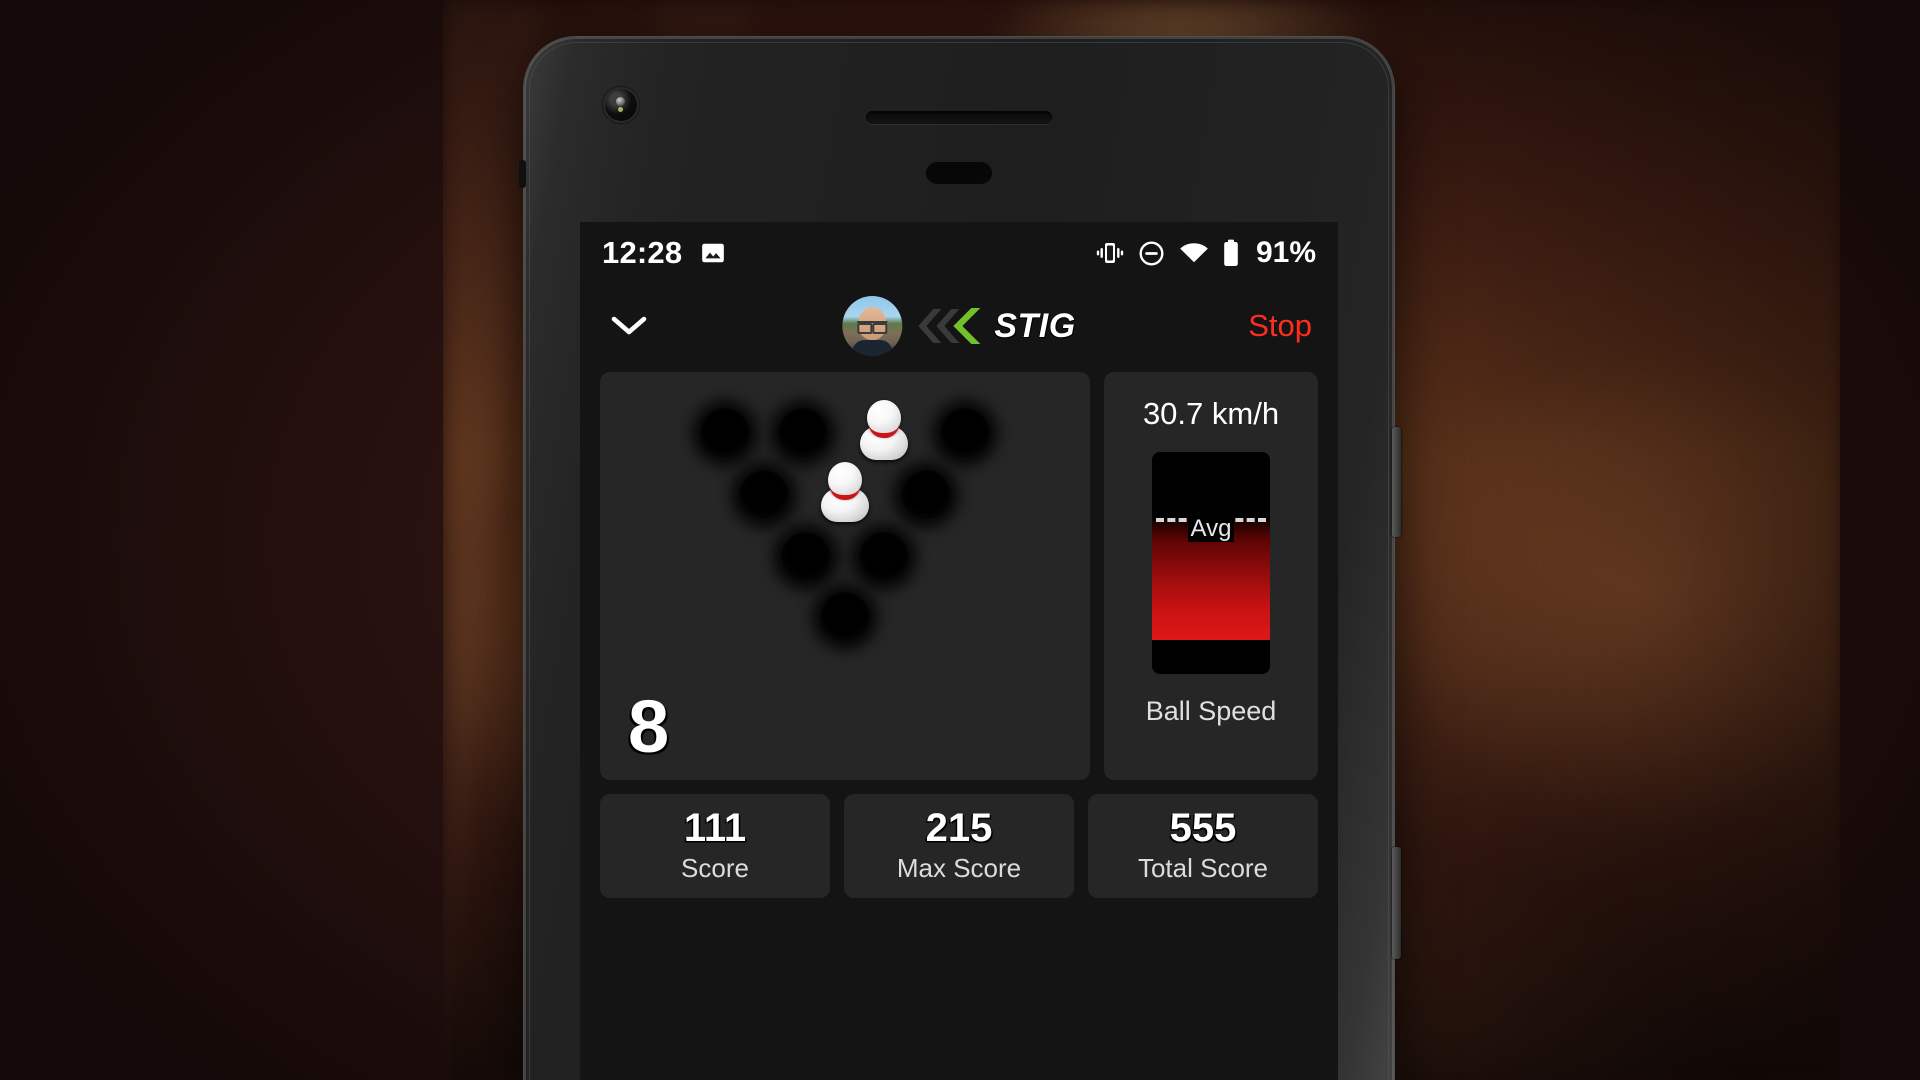 The image size is (1920, 1080). What do you see at coordinates (959, 868) in the screenshot?
I see `stat-label: Max Score` at bounding box center [959, 868].